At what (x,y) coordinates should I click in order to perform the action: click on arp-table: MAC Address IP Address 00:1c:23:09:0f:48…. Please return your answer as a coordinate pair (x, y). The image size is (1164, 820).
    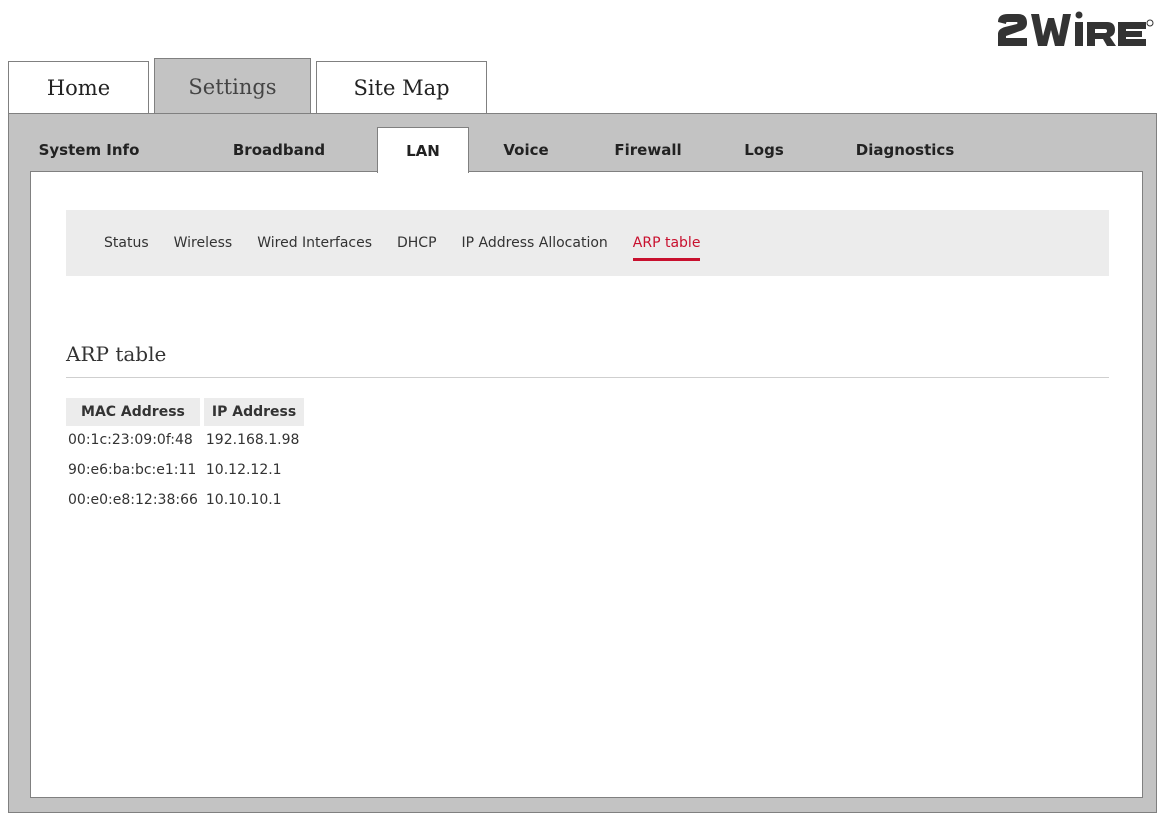
    Looking at the image, I should click on (185, 457).